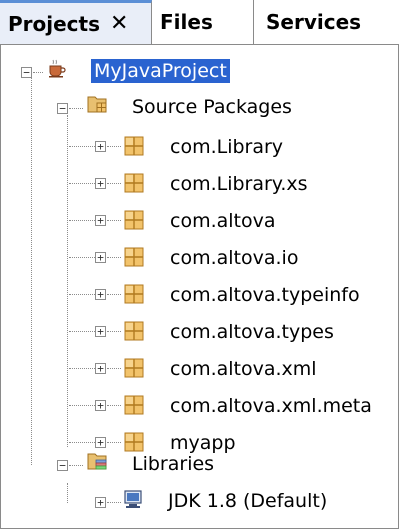 The height and width of the screenshot is (529, 399). Describe the element at coordinates (223, 221) in the screenshot. I see `package-label: com.altova` at that location.